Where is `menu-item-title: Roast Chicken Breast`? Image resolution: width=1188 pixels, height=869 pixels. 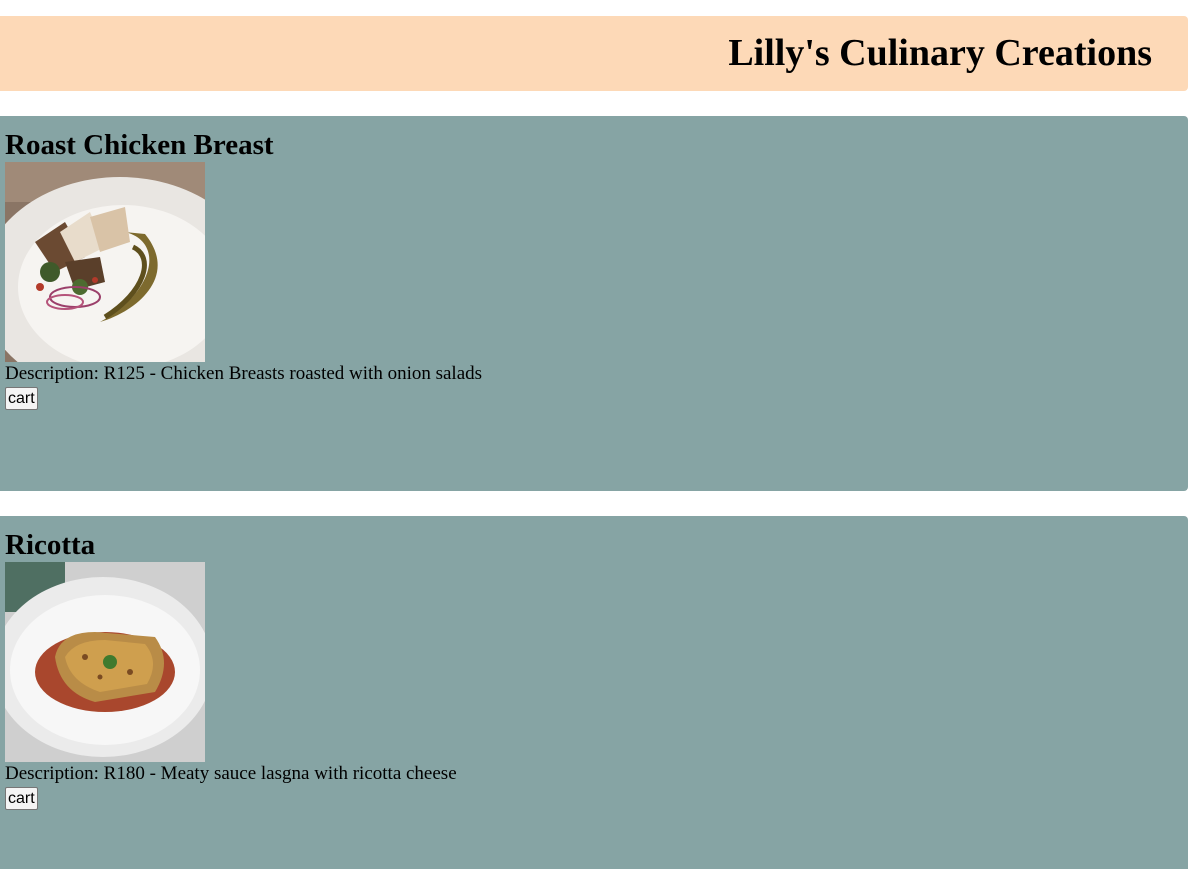 menu-item-title: Roast Chicken Breast is located at coordinates (139, 145).